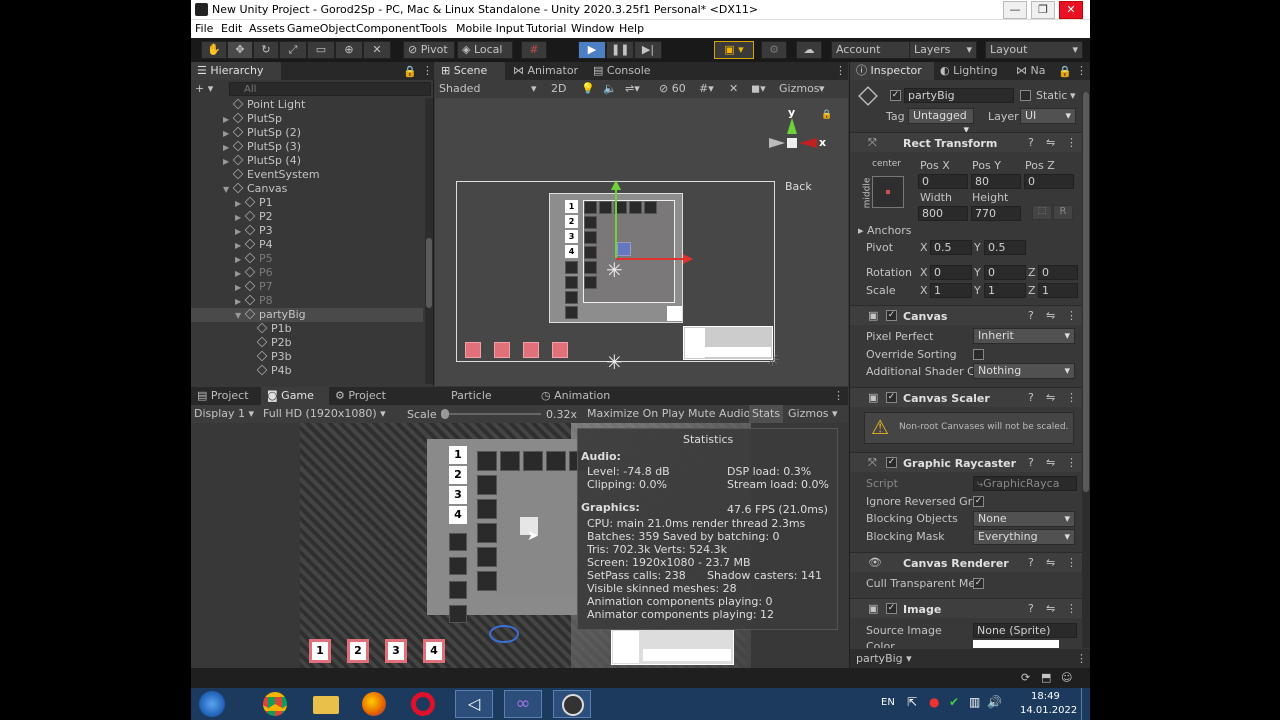 The width and height of the screenshot is (1280, 720). Describe the element at coordinates (1048, 116) in the screenshot. I see `layer-dropdown: UI ▾` at that location.